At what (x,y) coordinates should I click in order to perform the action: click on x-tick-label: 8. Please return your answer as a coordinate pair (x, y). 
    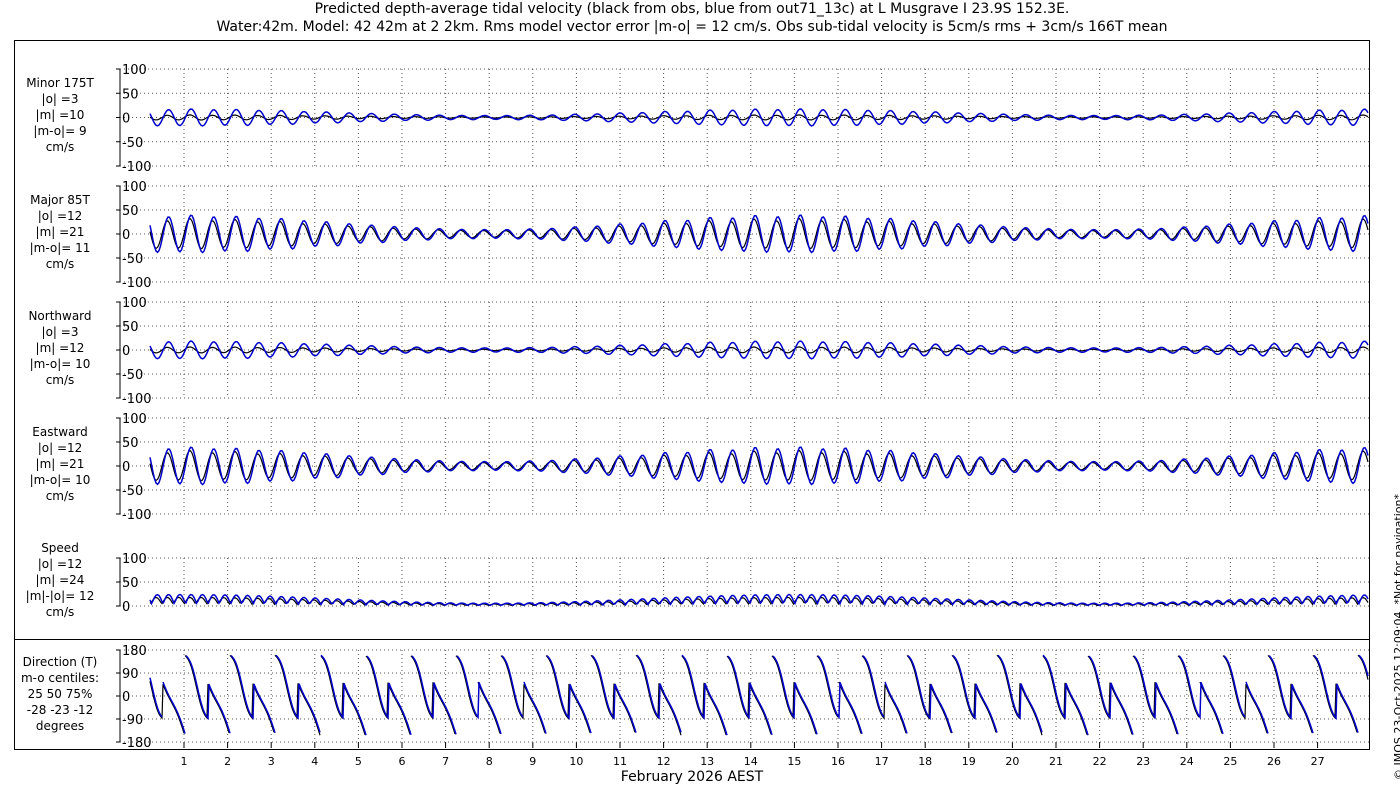
    Looking at the image, I should click on (489, 761).